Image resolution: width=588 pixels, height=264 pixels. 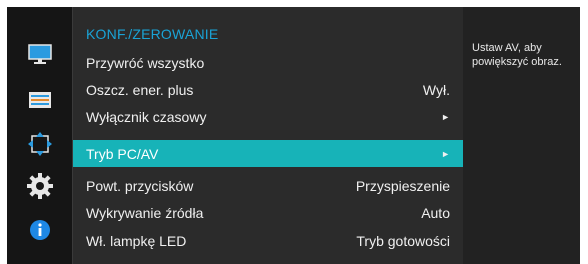 I want to click on system-gear-icon, so click(x=39, y=186).